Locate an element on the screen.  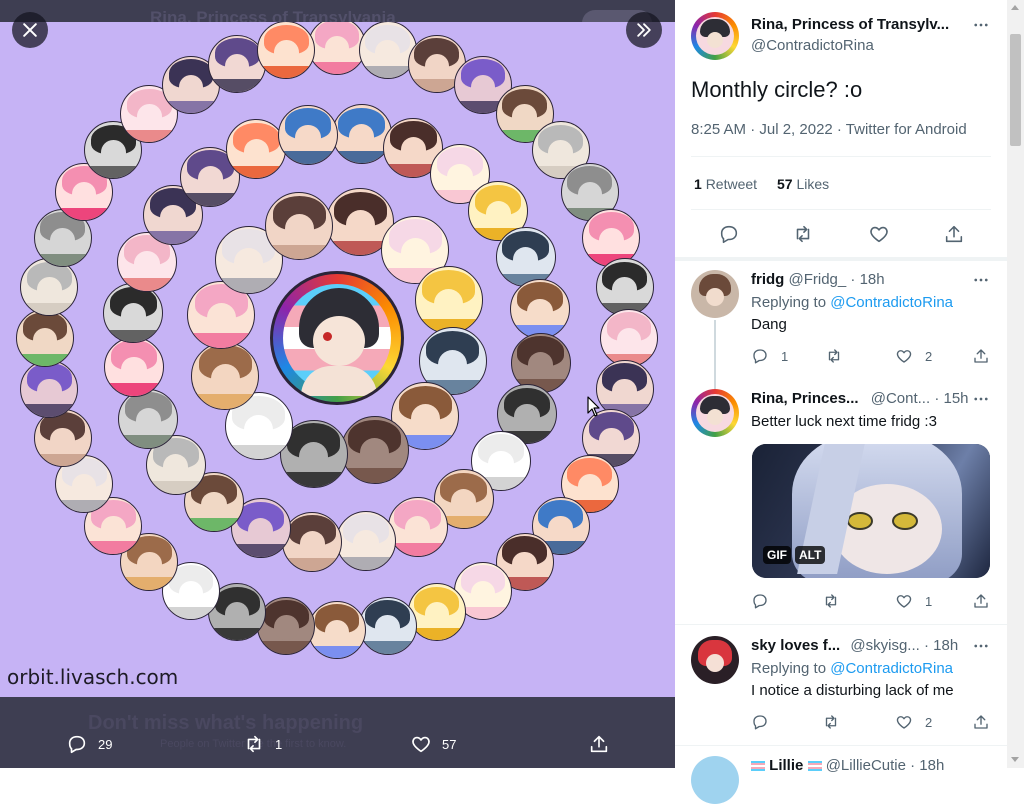
orbit-center-avatar is located at coordinates (337, 338).